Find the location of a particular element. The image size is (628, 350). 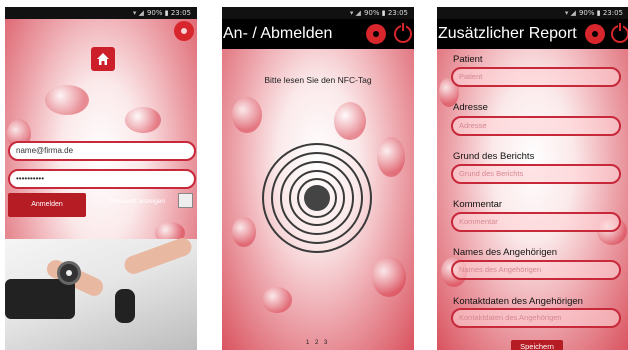

relative-contact-field: Kontaktdaten des Angehörigen is located at coordinates (536, 318).